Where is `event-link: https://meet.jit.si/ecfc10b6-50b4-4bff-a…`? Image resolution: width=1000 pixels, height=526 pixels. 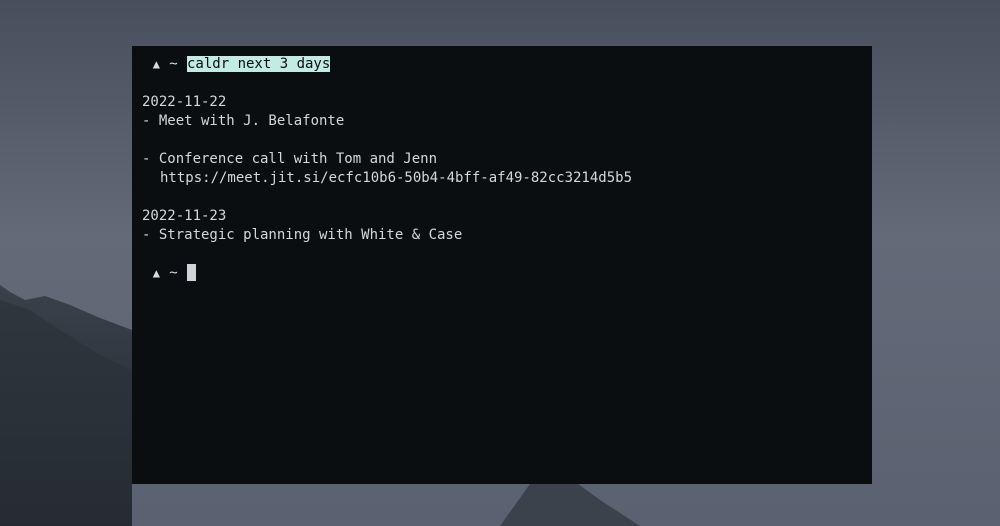
event-link: https://meet.jit.si/ecfc10b6-50b4-4bff-a… is located at coordinates (502, 178).